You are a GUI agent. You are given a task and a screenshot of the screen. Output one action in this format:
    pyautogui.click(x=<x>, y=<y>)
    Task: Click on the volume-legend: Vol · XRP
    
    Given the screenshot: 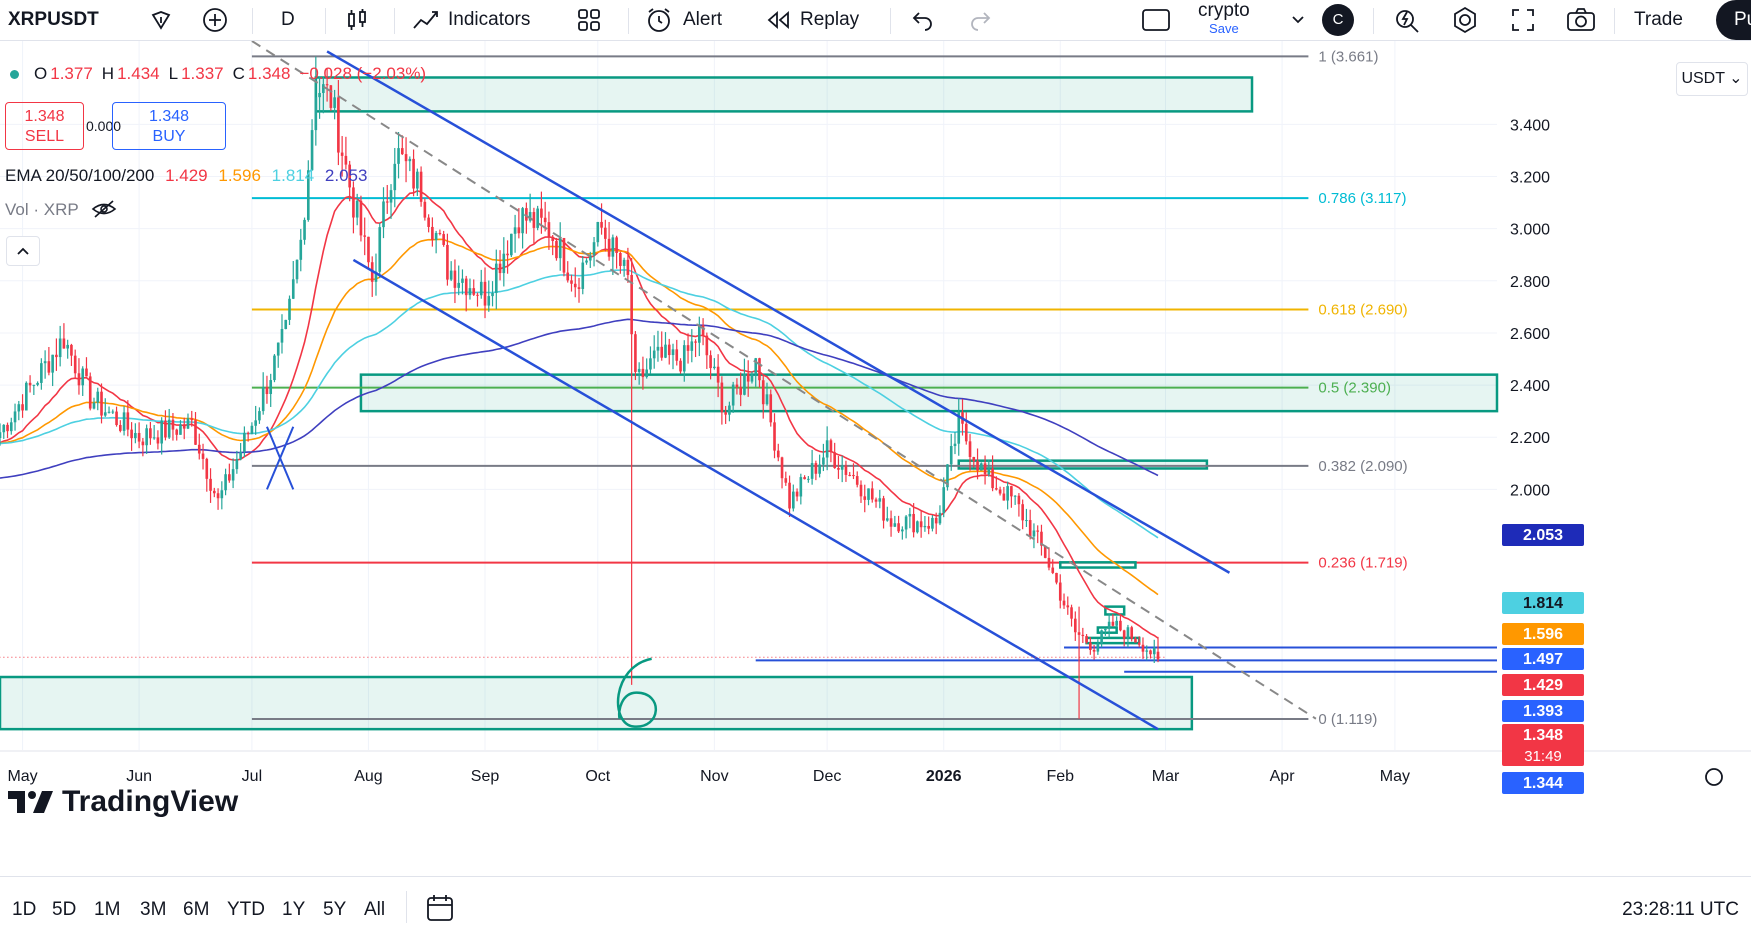 What is the action you would take?
    pyautogui.click(x=61, y=210)
    